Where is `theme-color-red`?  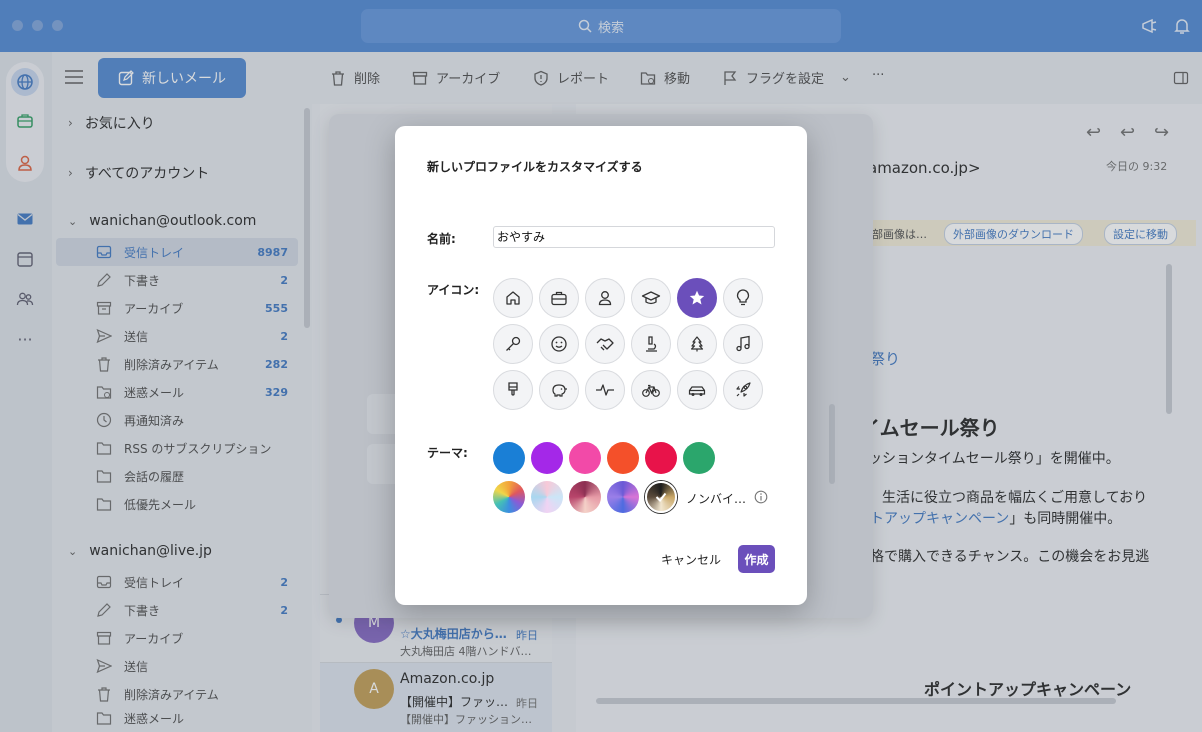
theme-color-red is located at coordinates (661, 458).